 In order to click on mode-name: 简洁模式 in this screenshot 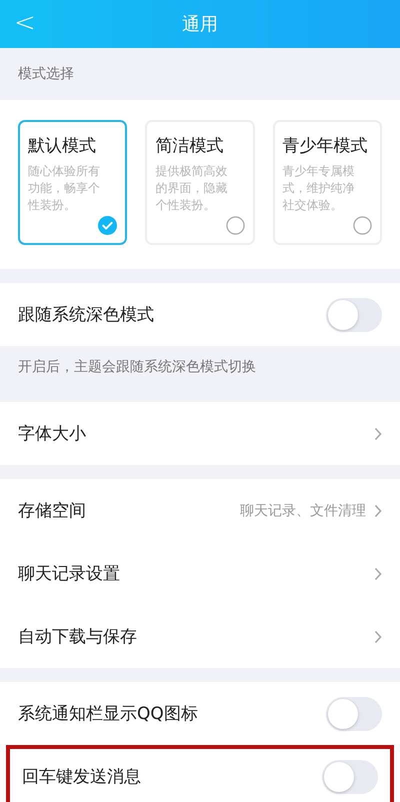, I will do `click(189, 146)`.